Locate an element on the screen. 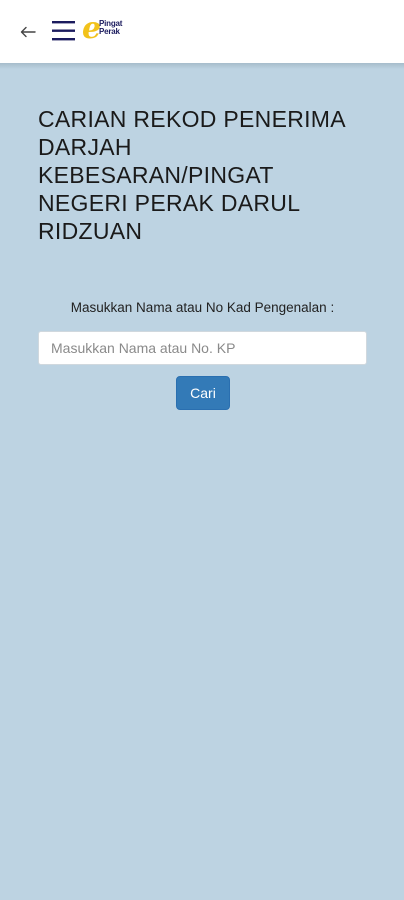 The height and width of the screenshot is (900, 404). search-button: Cari is located at coordinates (203, 393).